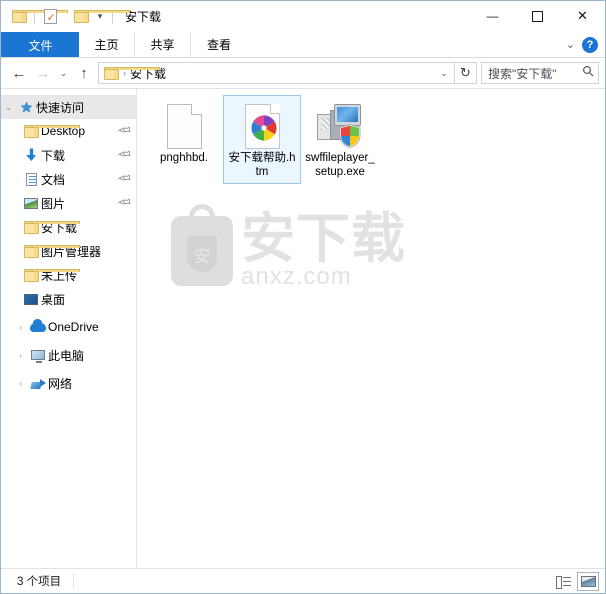 The image size is (606, 594). What do you see at coordinates (53, 299) in the screenshot?
I see `sidebar-item-label: 桌面` at bounding box center [53, 299].